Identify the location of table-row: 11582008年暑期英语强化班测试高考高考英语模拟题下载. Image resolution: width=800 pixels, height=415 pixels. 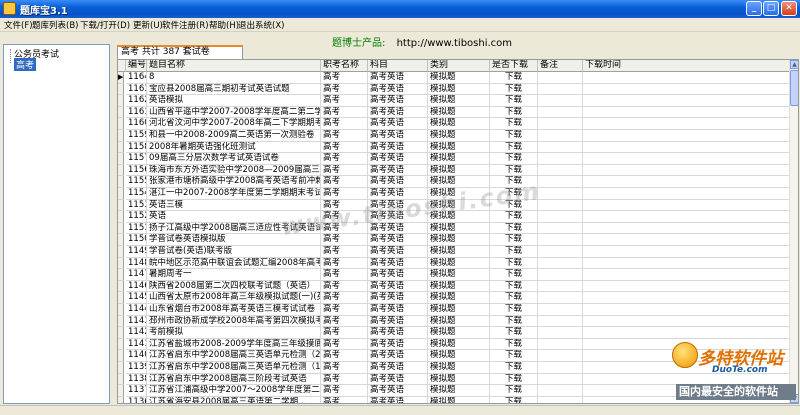
(454, 147).